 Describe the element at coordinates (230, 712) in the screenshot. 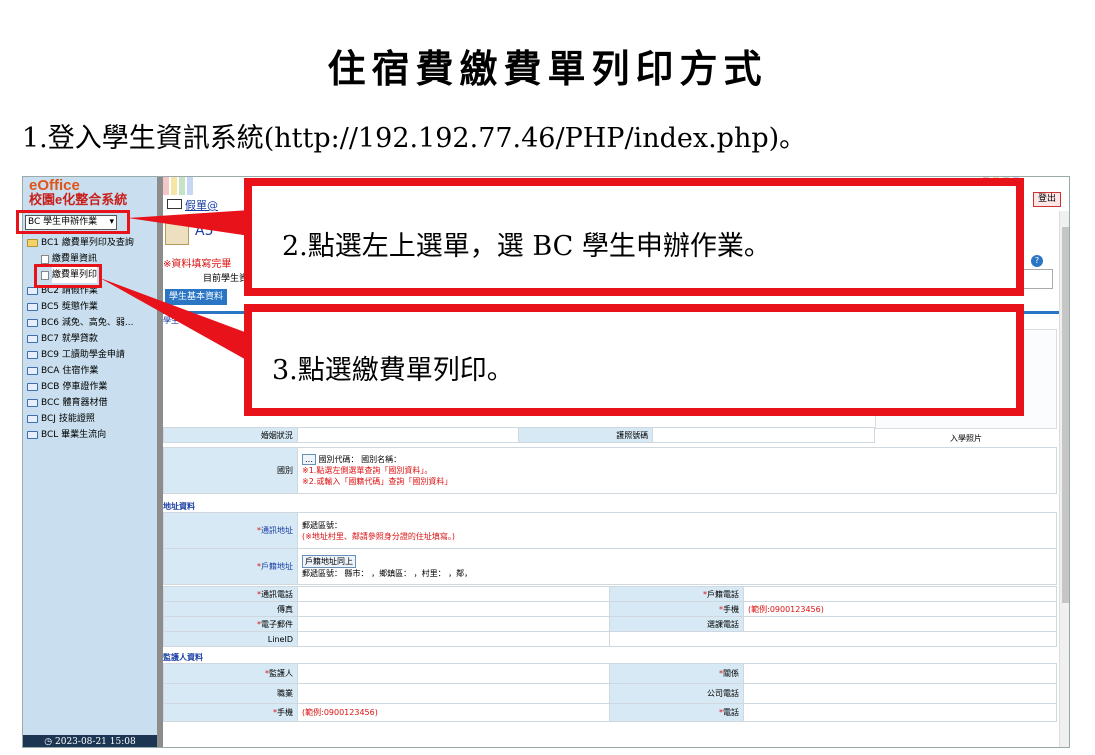

I see `guardian-mobile-label: 手機` at that location.